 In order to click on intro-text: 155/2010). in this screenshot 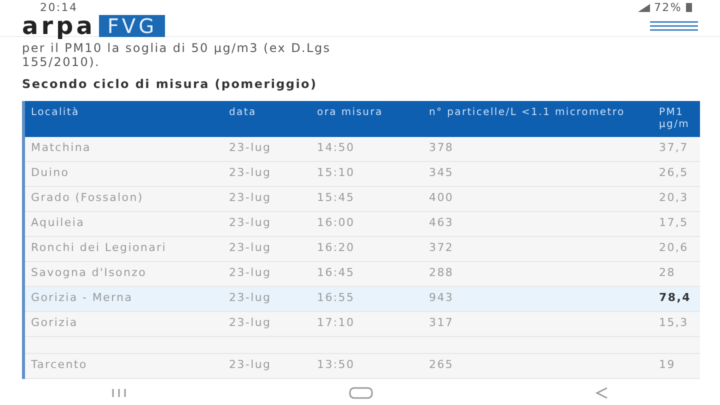, I will do `click(61, 62)`.